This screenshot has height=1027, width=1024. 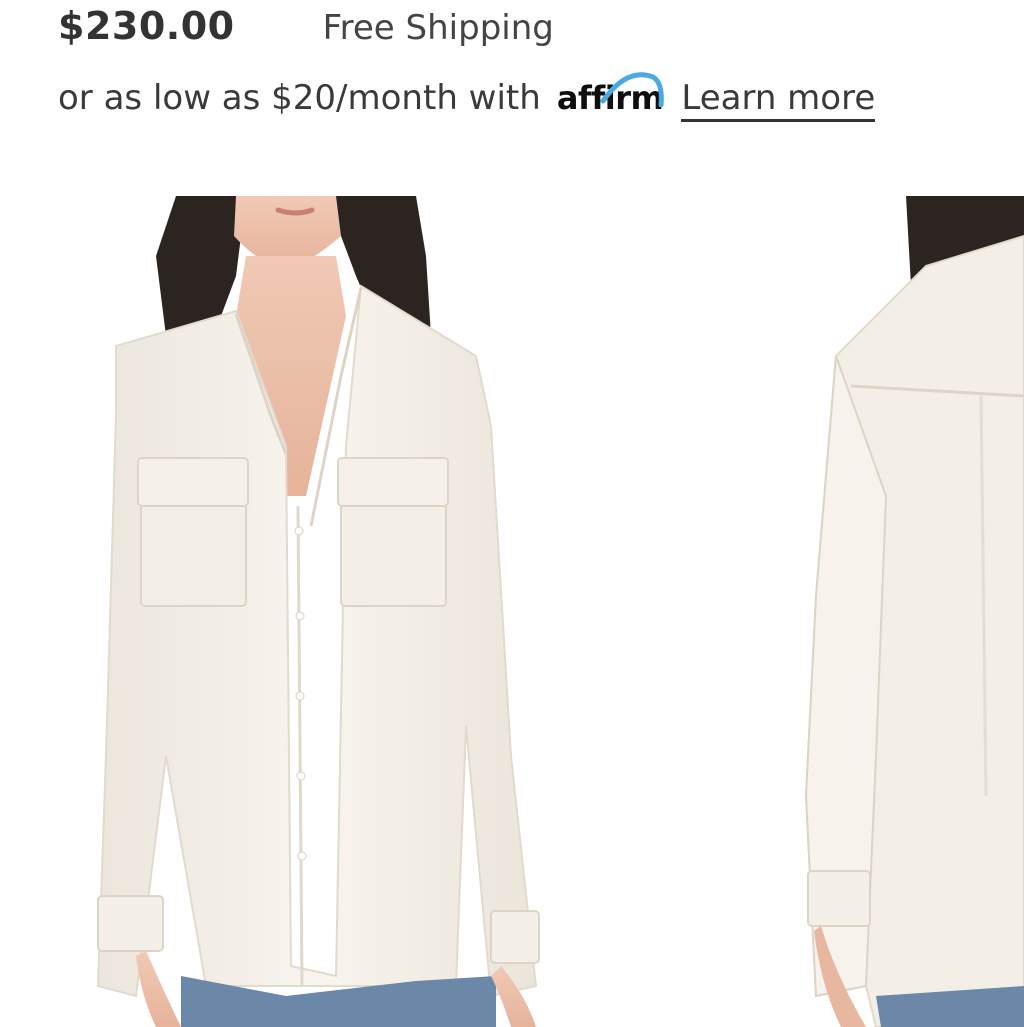 What do you see at coordinates (146, 26) in the screenshot?
I see `product-price: $230.00` at bounding box center [146, 26].